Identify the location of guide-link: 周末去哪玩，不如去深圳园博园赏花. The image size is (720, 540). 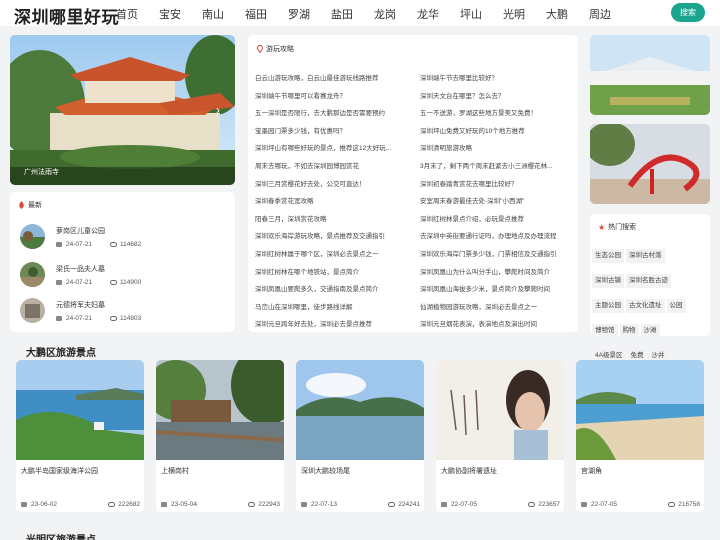
(335, 167).